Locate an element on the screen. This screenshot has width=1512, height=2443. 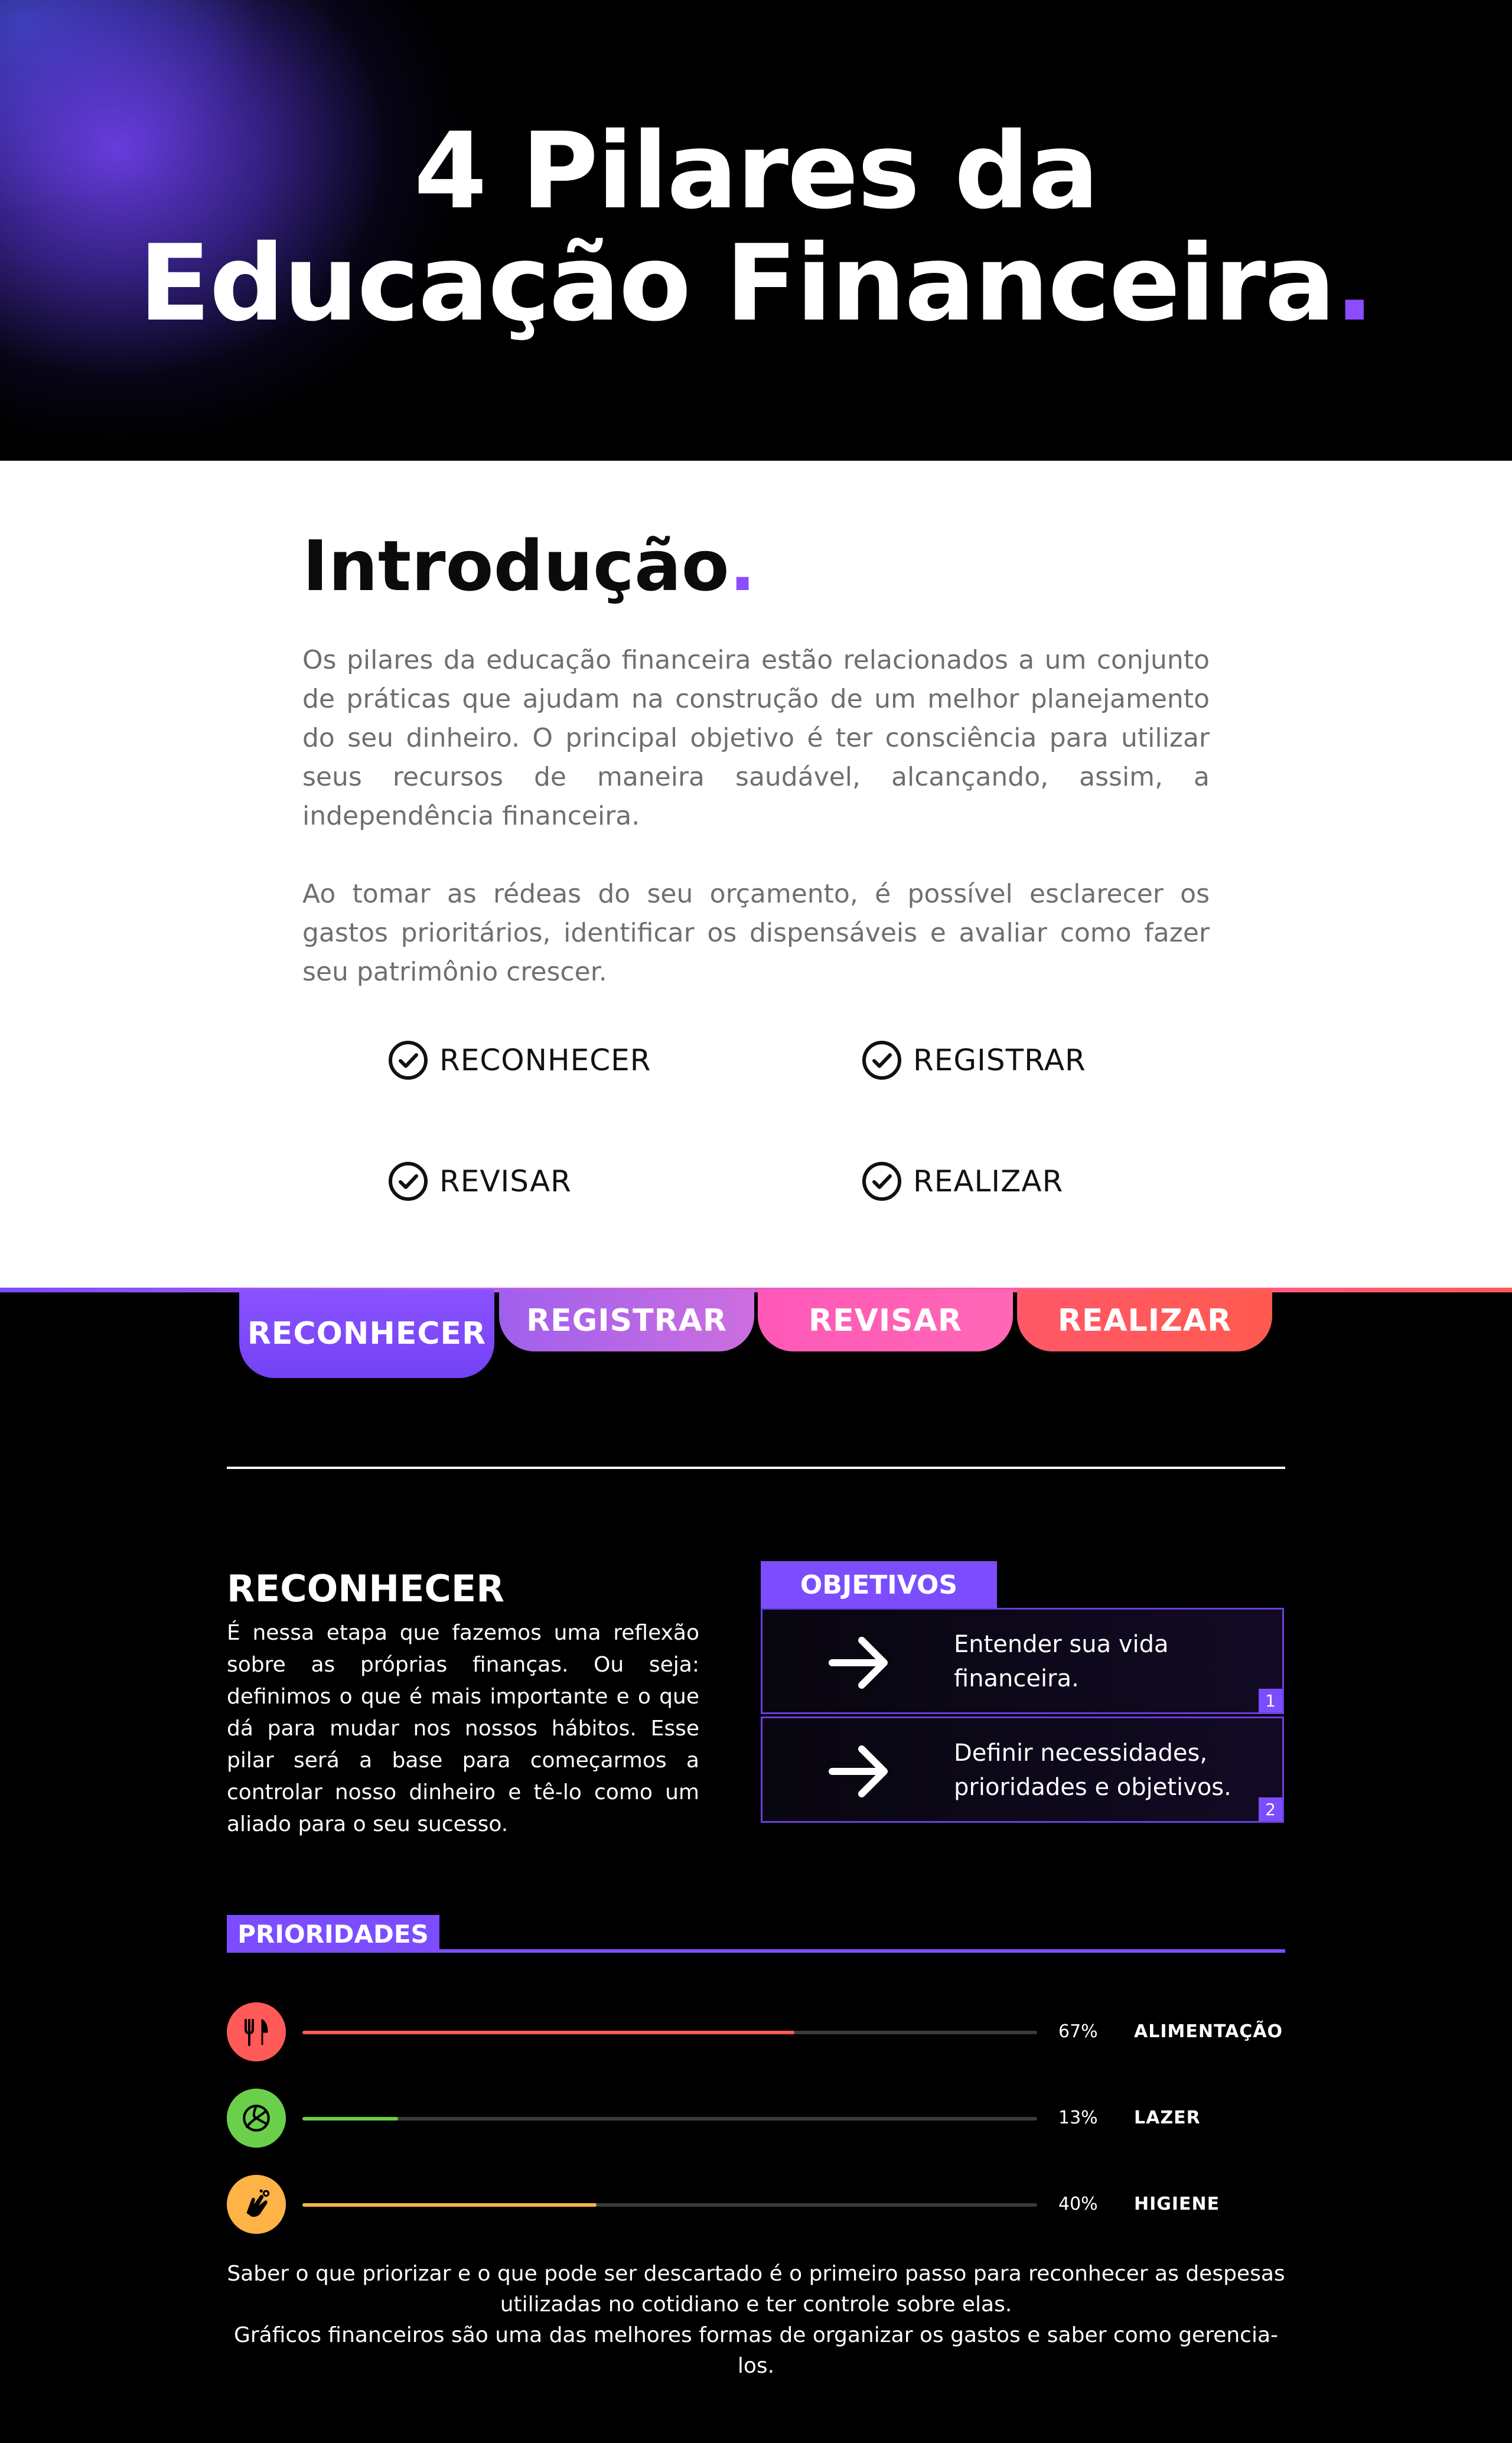
priority-row-higiene: 40% HIGIENE is located at coordinates (756, 2204).